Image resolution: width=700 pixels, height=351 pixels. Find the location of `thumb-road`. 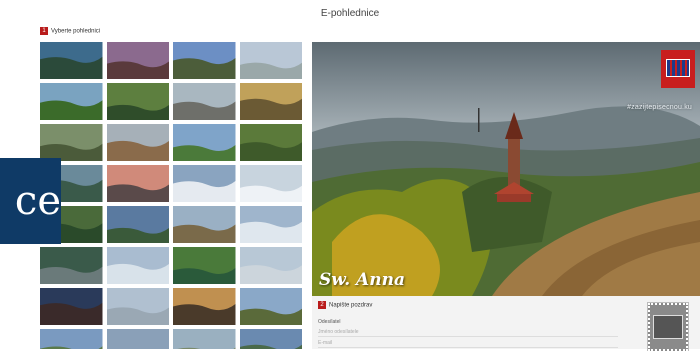

thumb-road is located at coordinates (204, 101).